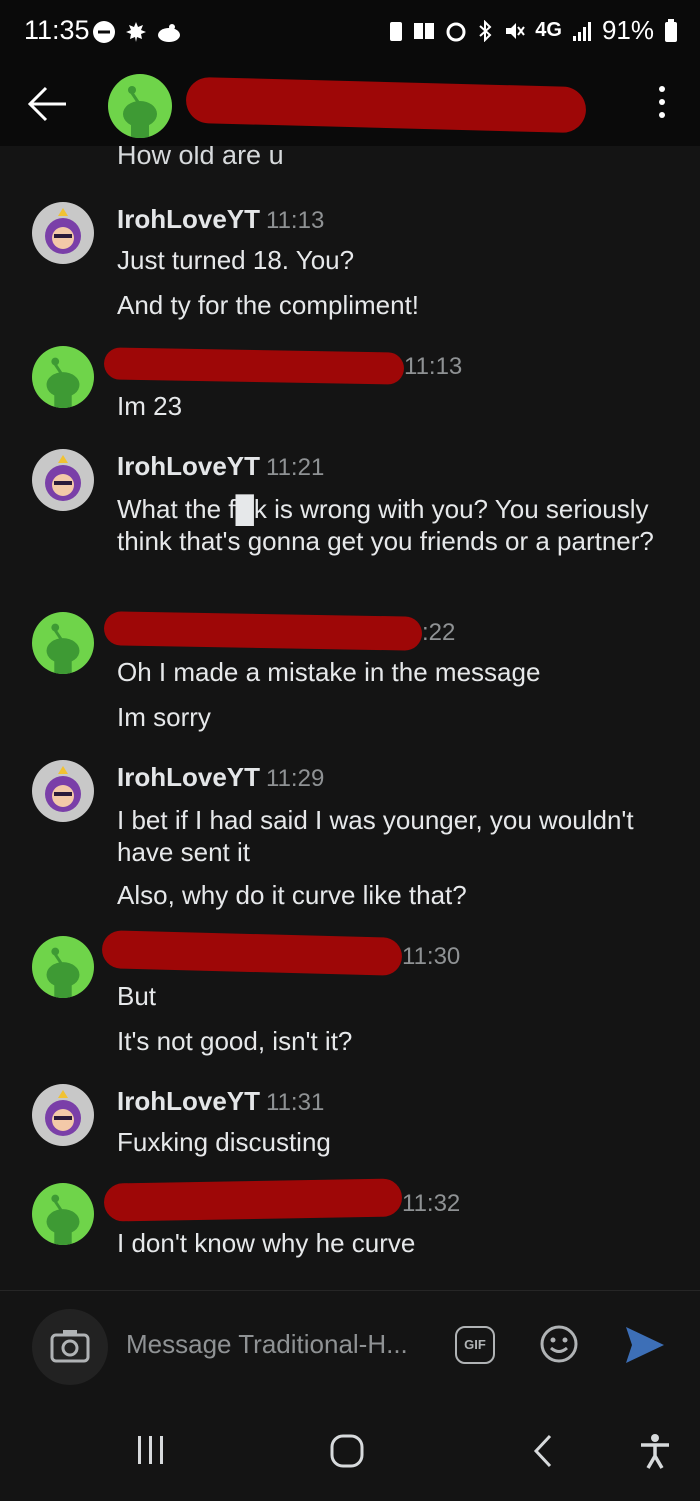 This screenshot has height=1501, width=700. What do you see at coordinates (439, 632) in the screenshot?
I see `message-time: :22` at bounding box center [439, 632].